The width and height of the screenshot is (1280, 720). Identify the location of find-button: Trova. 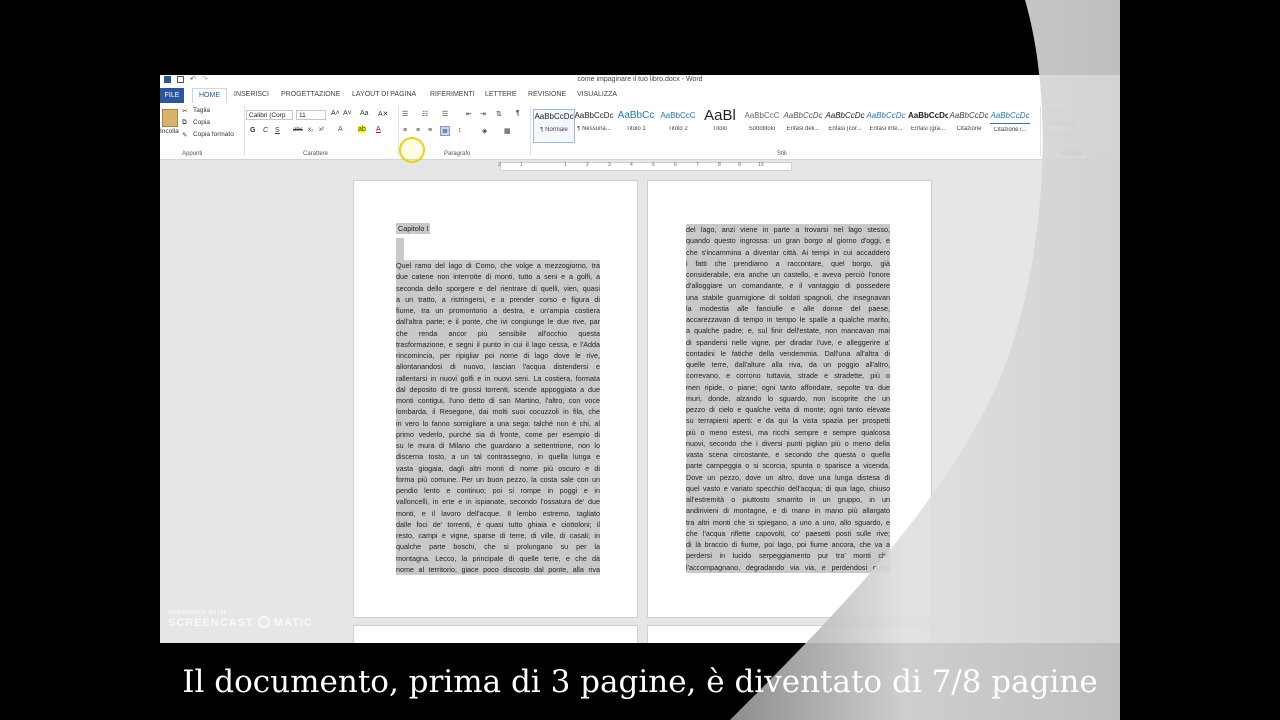
(1054, 111).